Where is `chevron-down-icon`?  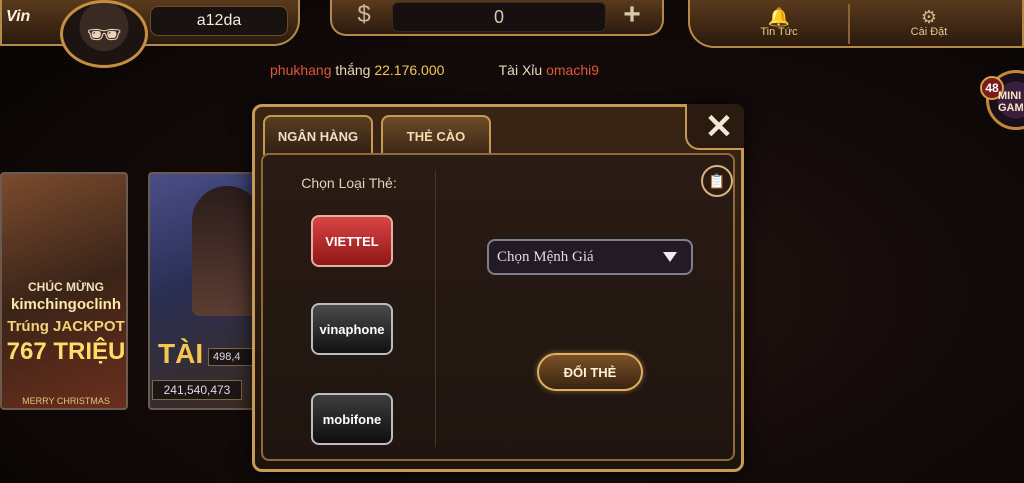 chevron-down-icon is located at coordinates (670, 257).